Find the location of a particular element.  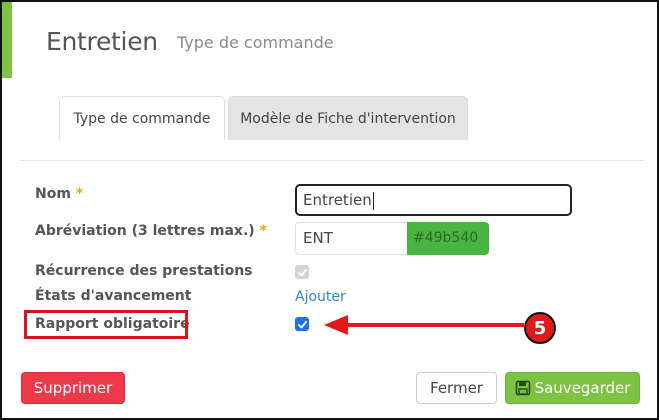

nom-required-mark: * is located at coordinates (79, 194).